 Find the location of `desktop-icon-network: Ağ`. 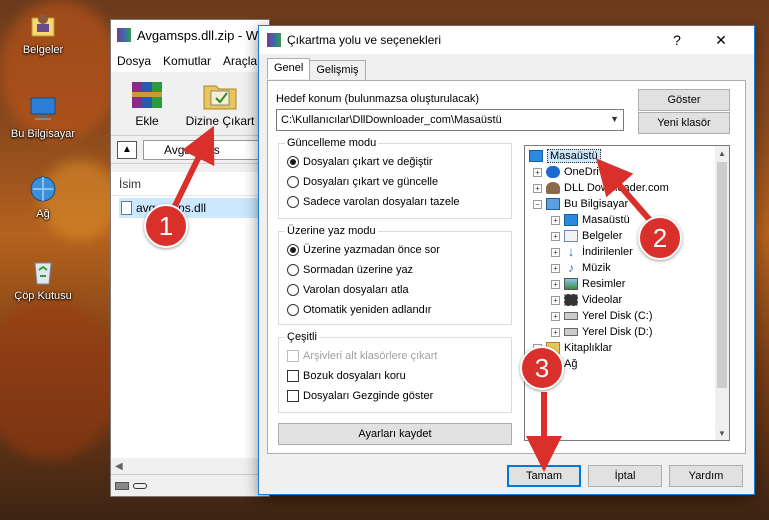

desktop-icon-network: Ağ is located at coordinates (43, 197).